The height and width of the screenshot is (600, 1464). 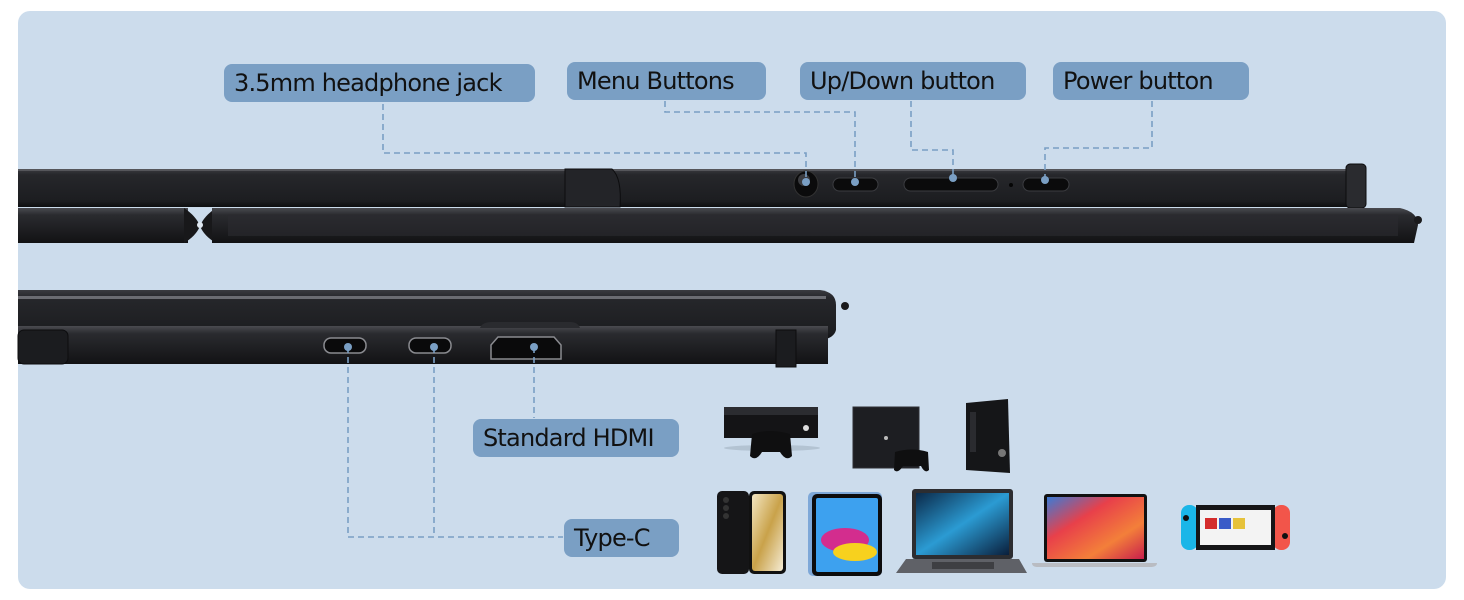 I want to click on switch-console-icon, so click(x=1235, y=527).